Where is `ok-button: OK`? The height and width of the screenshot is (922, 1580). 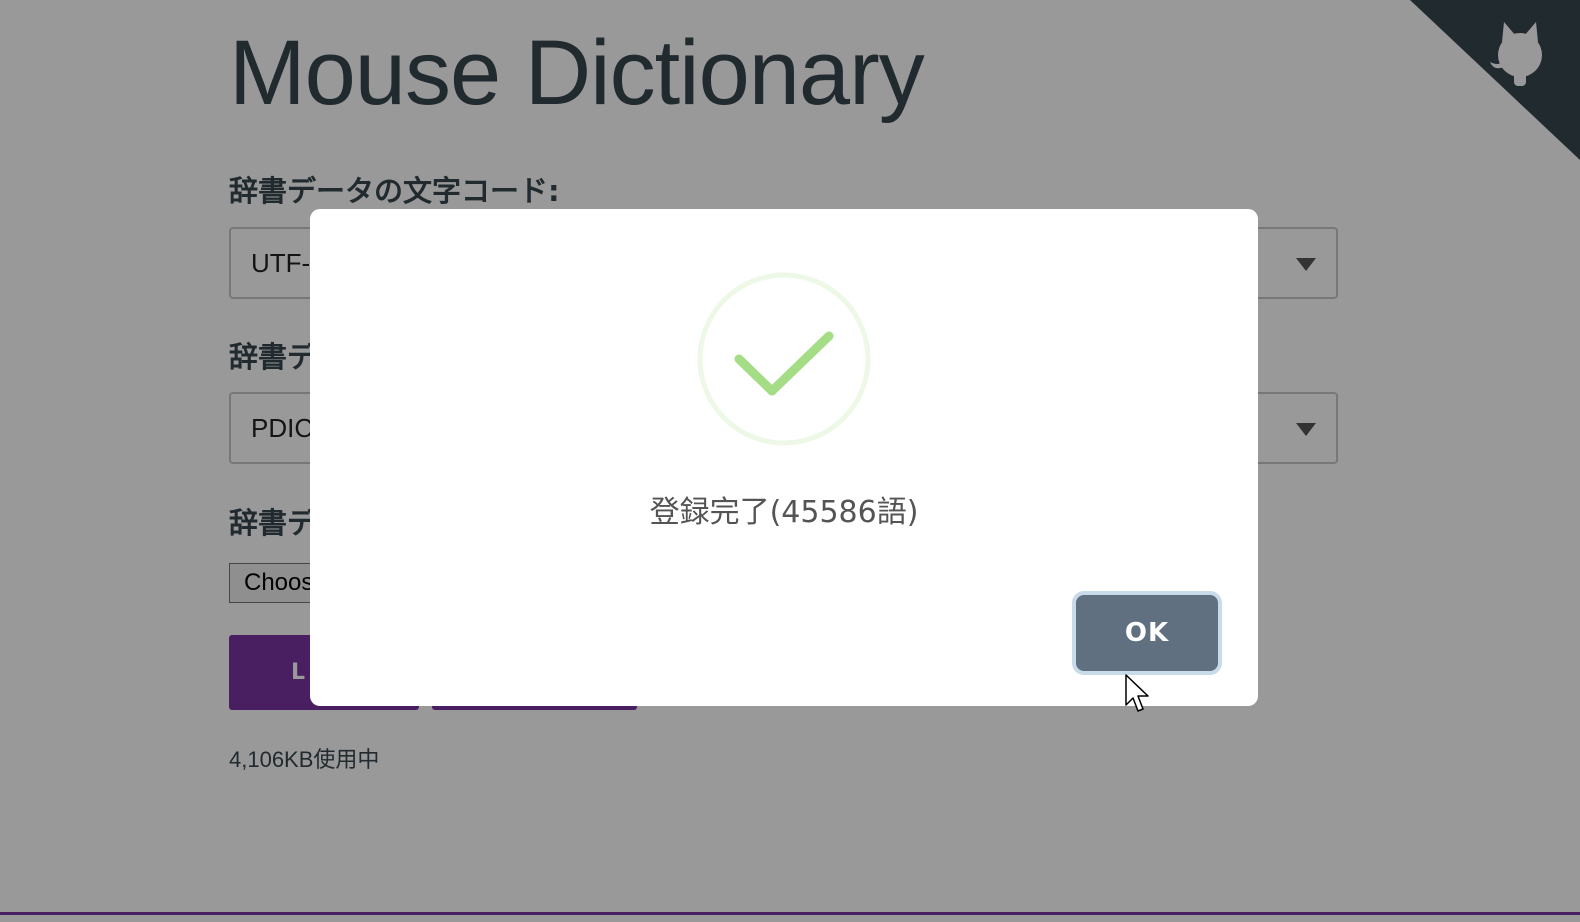 ok-button: OK is located at coordinates (1147, 633).